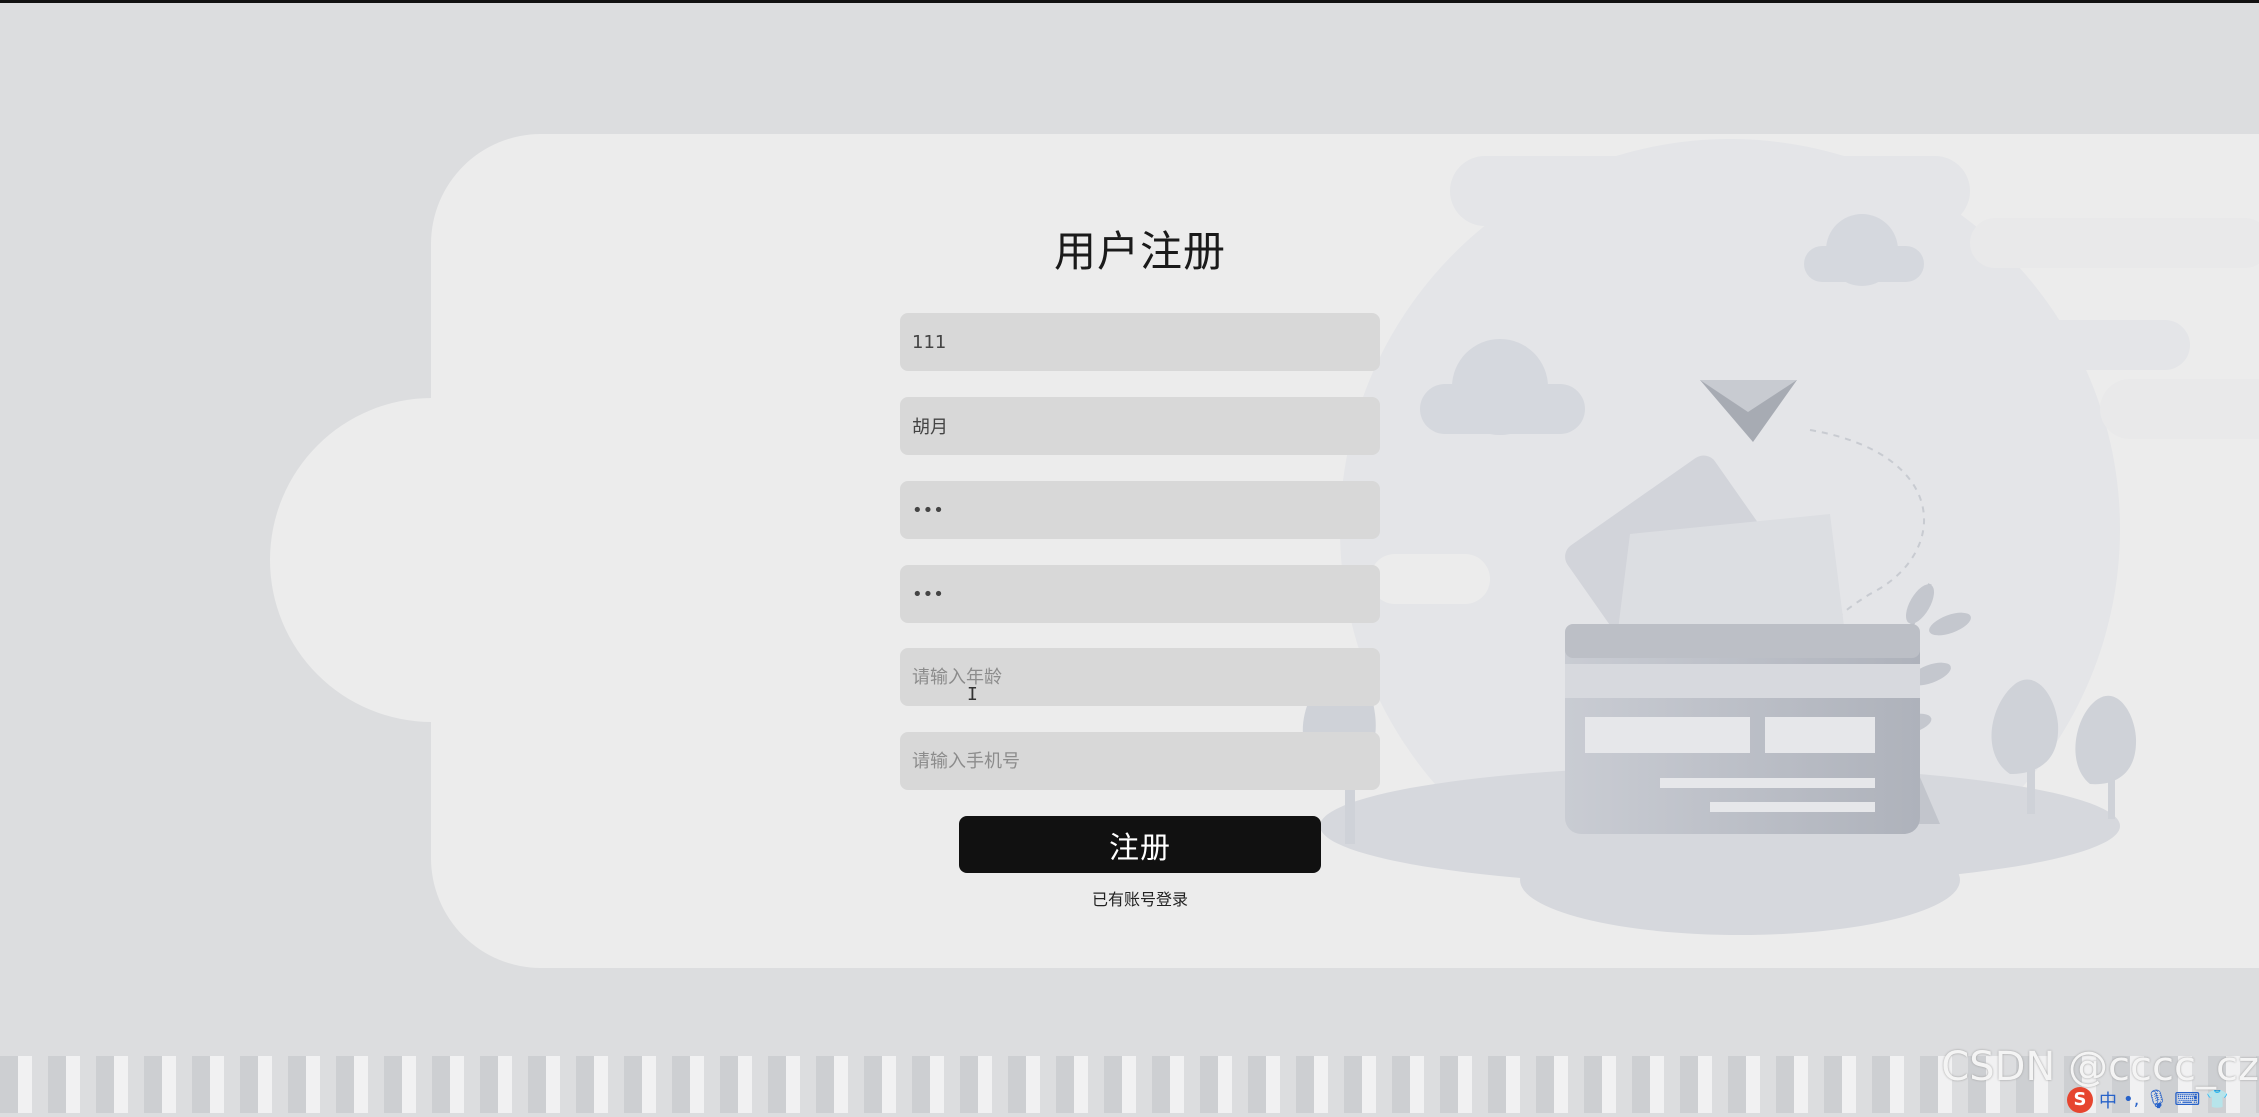 Image resolution: width=2259 pixels, height=1117 pixels. Describe the element at coordinates (1140, 426) in the screenshot. I see `realname-input` at that location.